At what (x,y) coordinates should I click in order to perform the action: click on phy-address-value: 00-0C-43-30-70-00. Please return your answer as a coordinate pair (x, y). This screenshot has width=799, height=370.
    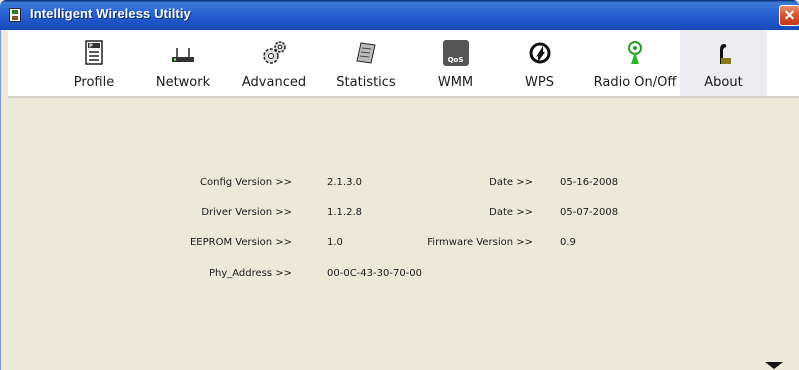
    Looking at the image, I should click on (375, 273).